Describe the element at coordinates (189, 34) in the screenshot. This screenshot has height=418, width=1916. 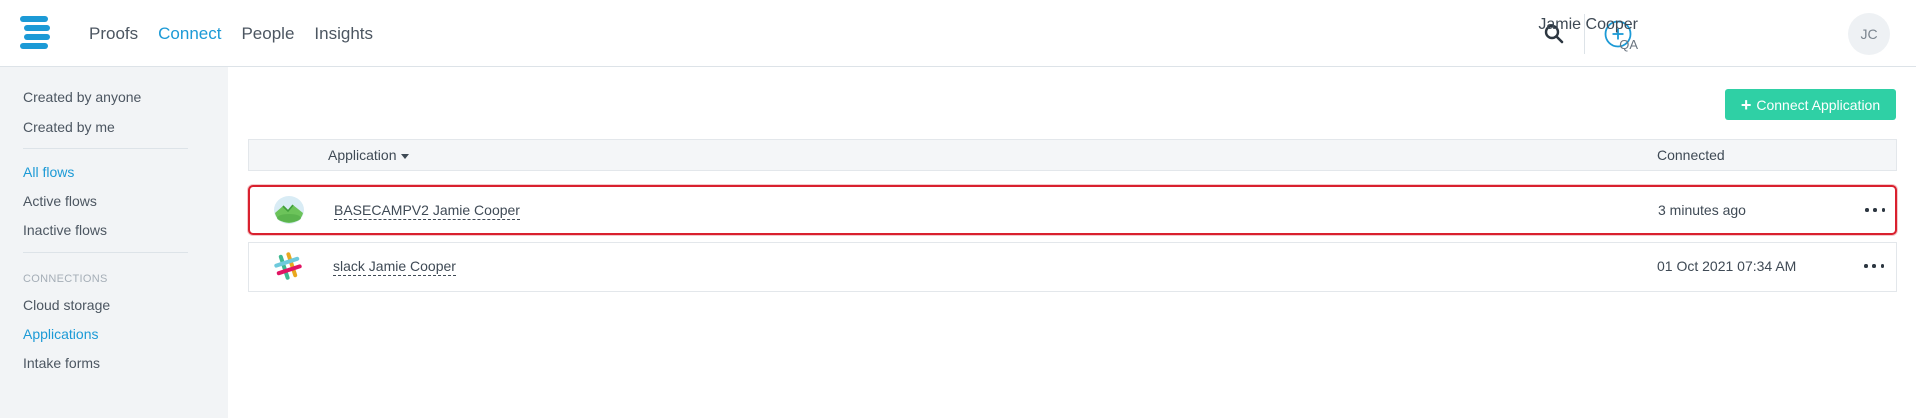
I see `nav-connect: Connect` at that location.